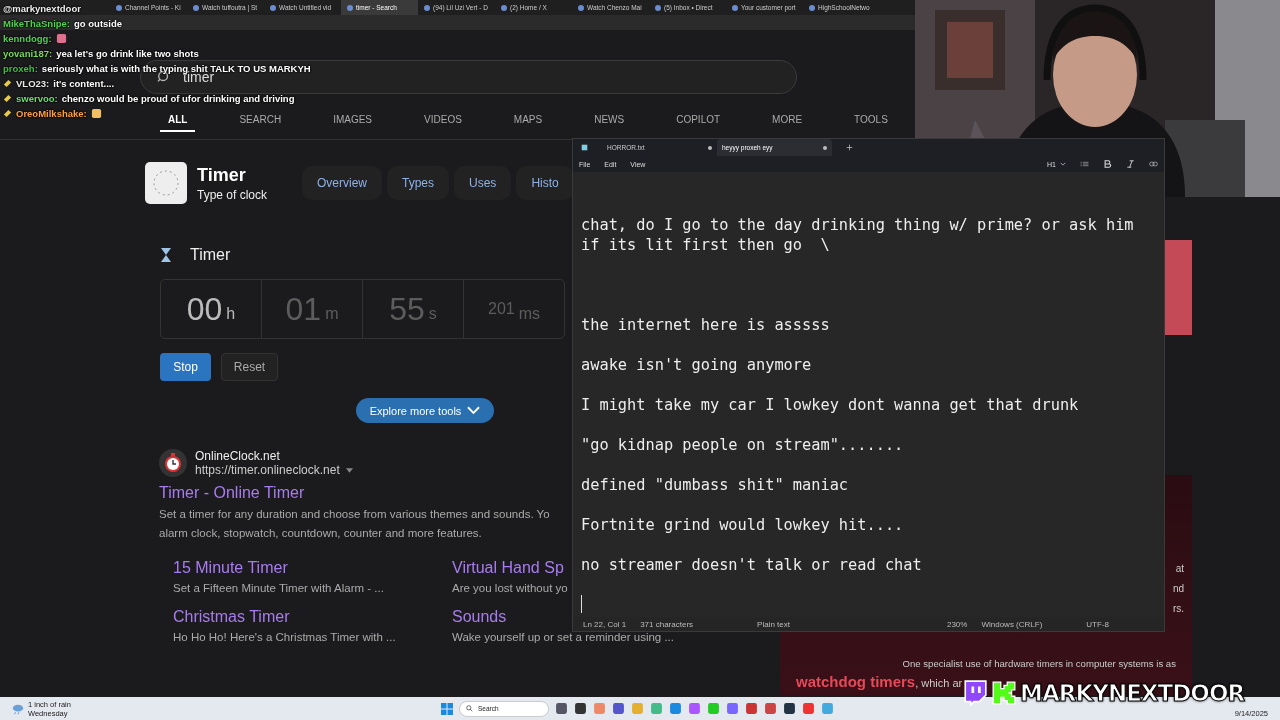  I want to click on nav-tab: NEWS, so click(609, 122).